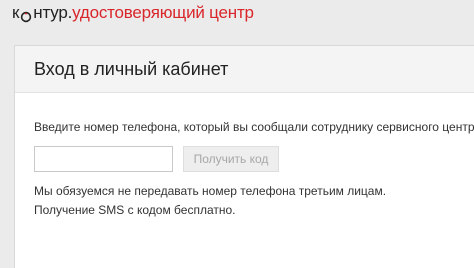 Image resolution: width=474 pixels, height=268 pixels. Describe the element at coordinates (103, 159) in the screenshot. I see `phone-input` at that location.